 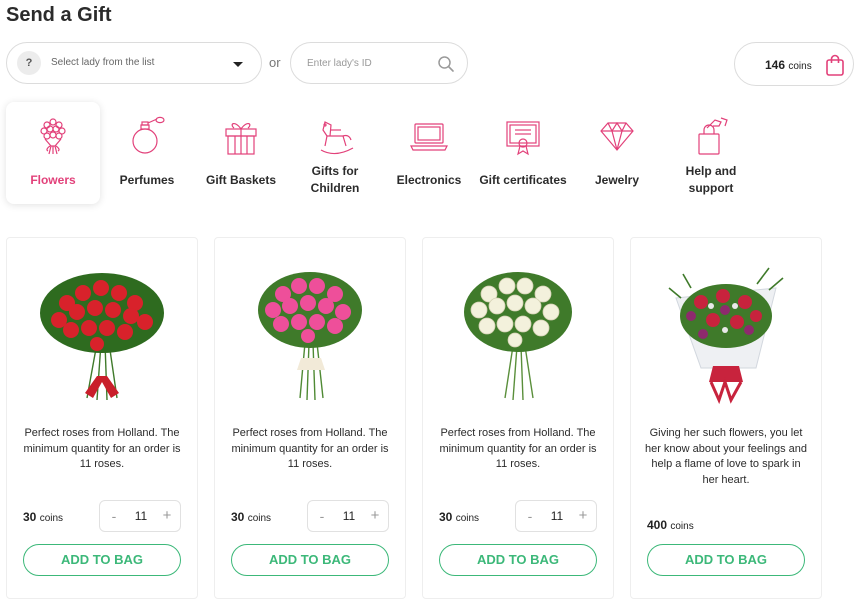 What do you see at coordinates (711, 179) in the screenshot?
I see `category-label: Help and support` at bounding box center [711, 179].